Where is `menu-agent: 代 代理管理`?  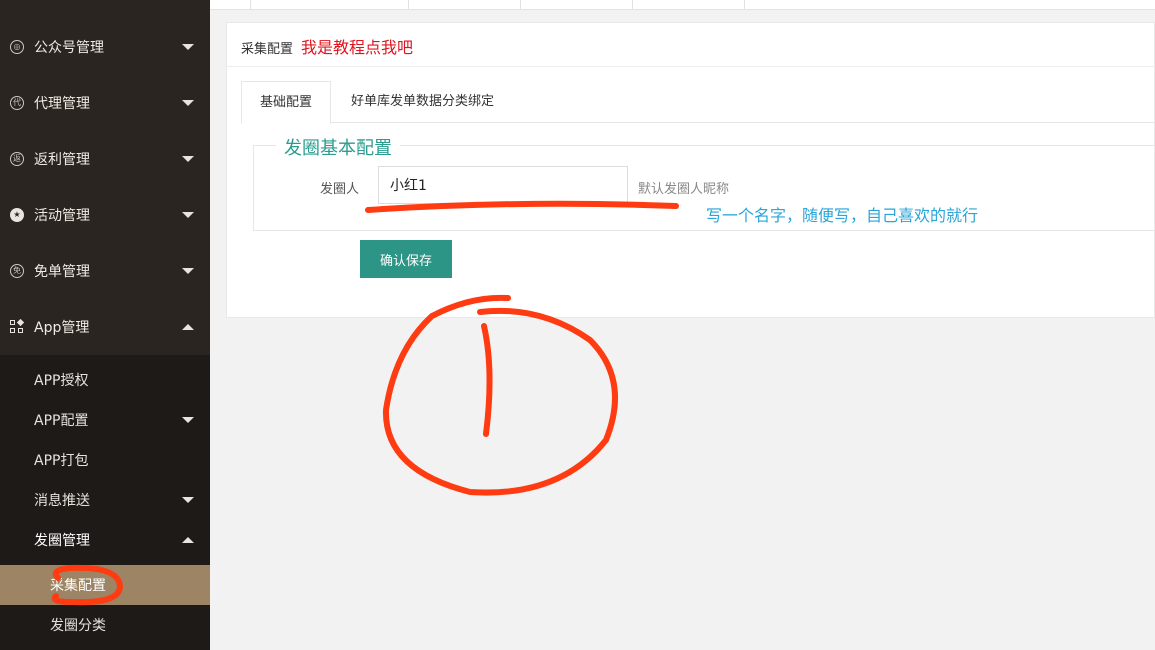
menu-agent: 代 代理管理 is located at coordinates (105, 103).